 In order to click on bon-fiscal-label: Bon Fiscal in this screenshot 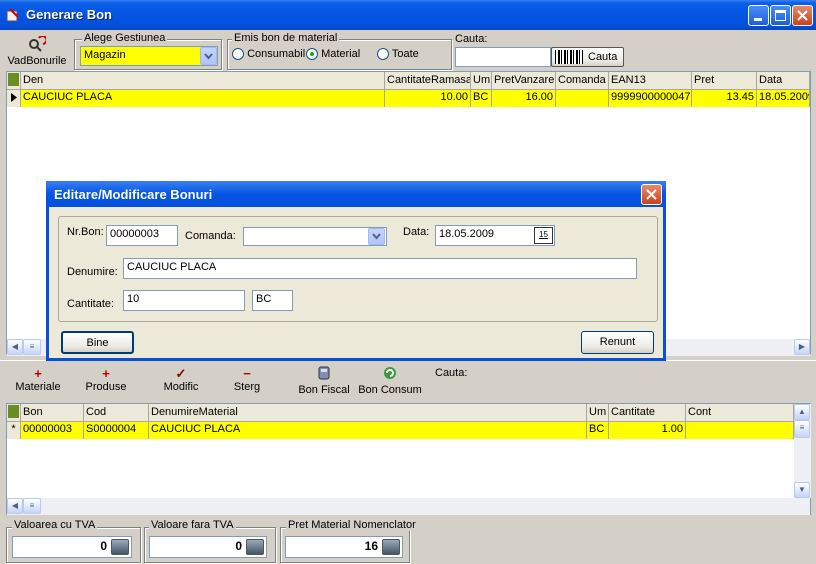, I will do `click(324, 390)`.